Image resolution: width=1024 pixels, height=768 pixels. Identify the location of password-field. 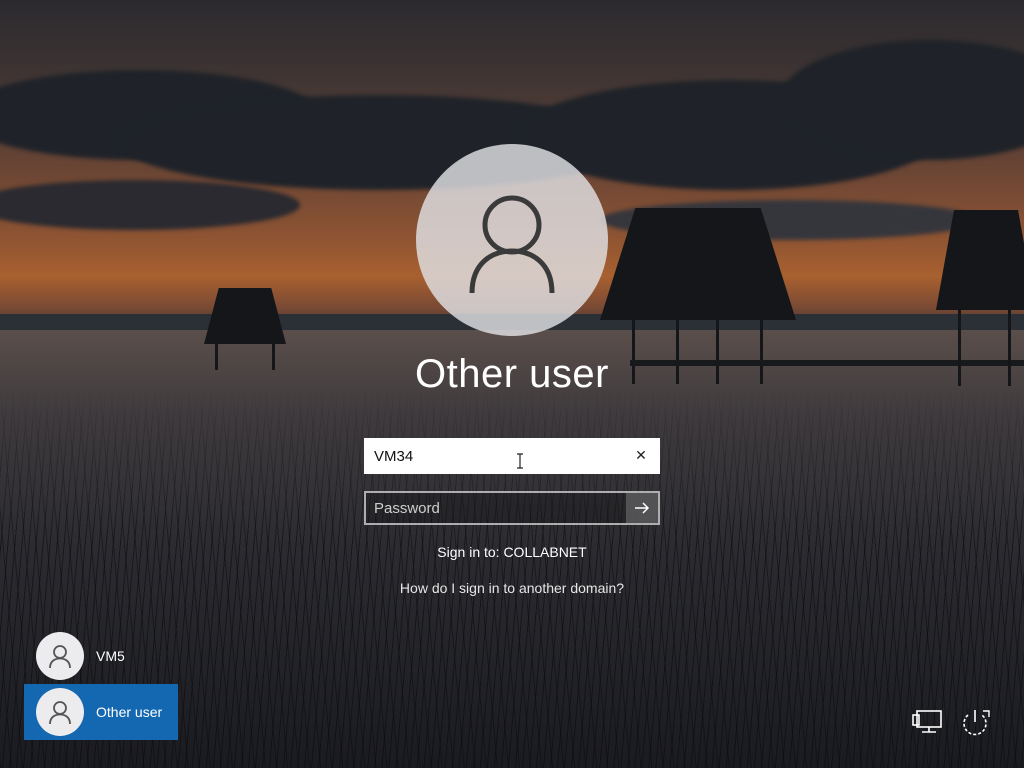
(512, 508).